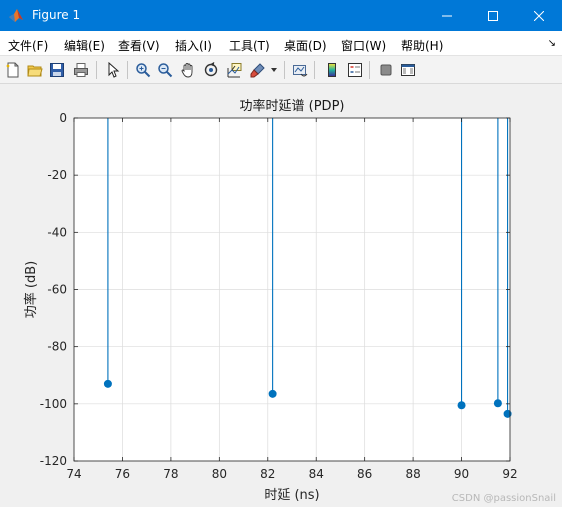 The height and width of the screenshot is (507, 562). Describe the element at coordinates (509, 474) in the screenshot. I see `x-tick-label: 92` at that location.